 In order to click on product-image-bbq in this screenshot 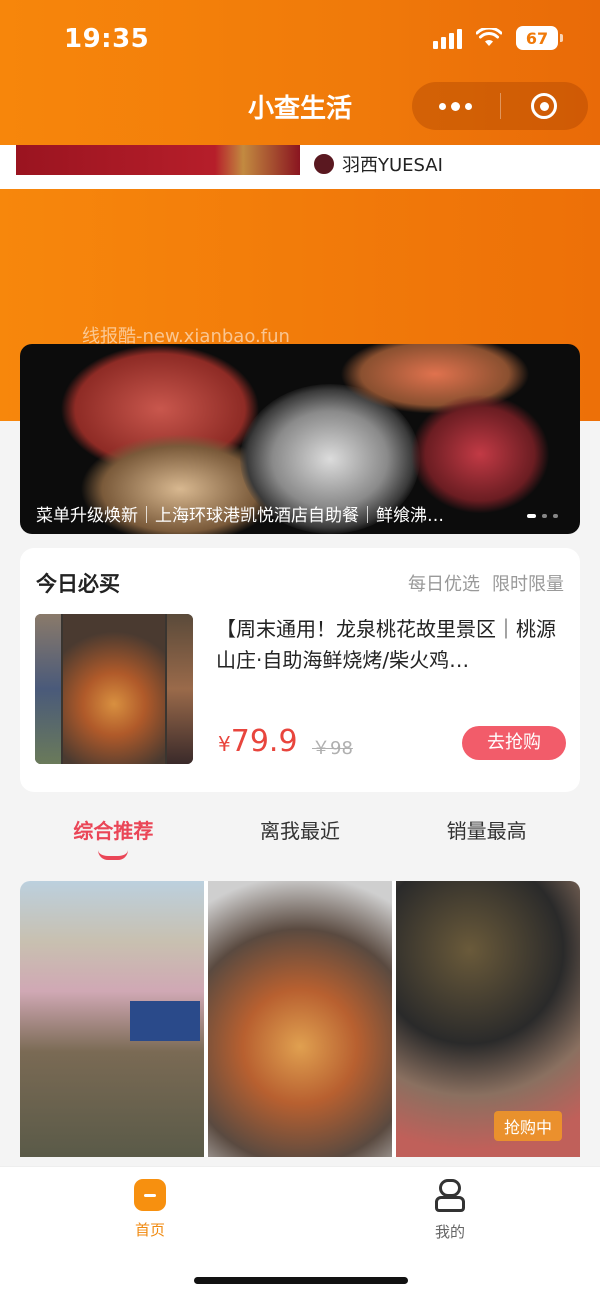, I will do `click(300, 1019)`.